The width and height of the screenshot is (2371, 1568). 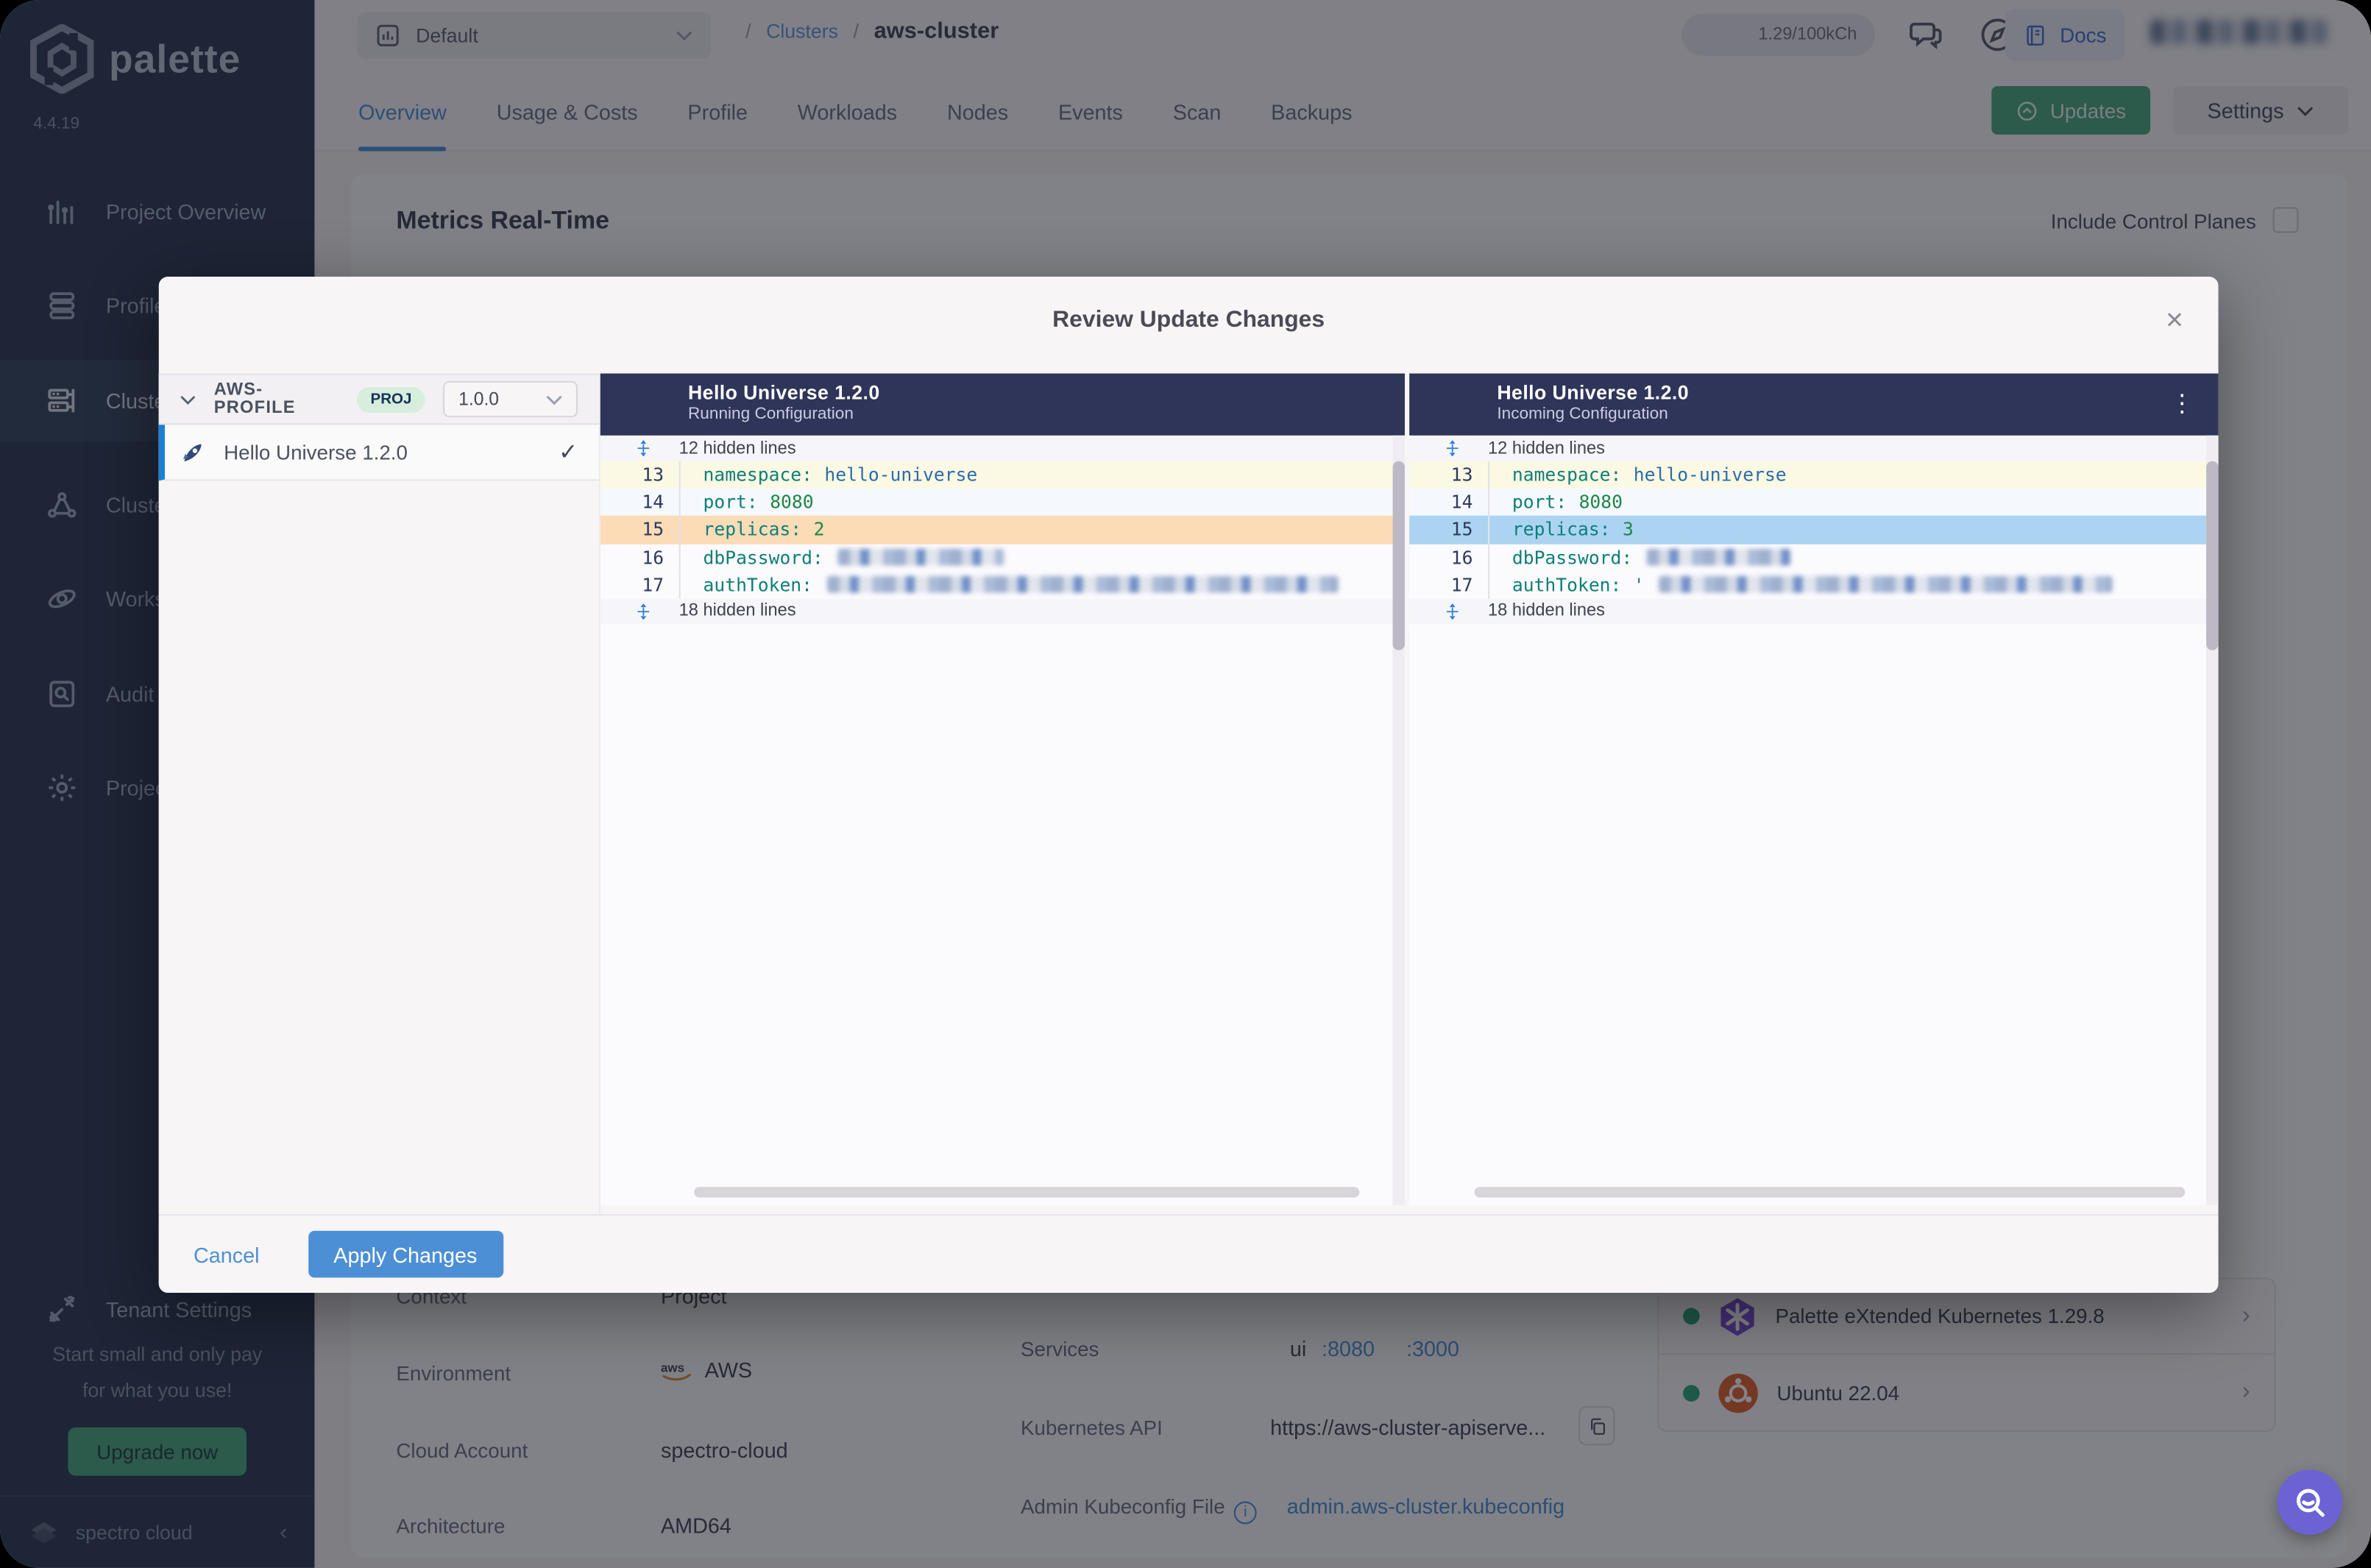 What do you see at coordinates (192, 452) in the screenshot?
I see `rocket-icon` at bounding box center [192, 452].